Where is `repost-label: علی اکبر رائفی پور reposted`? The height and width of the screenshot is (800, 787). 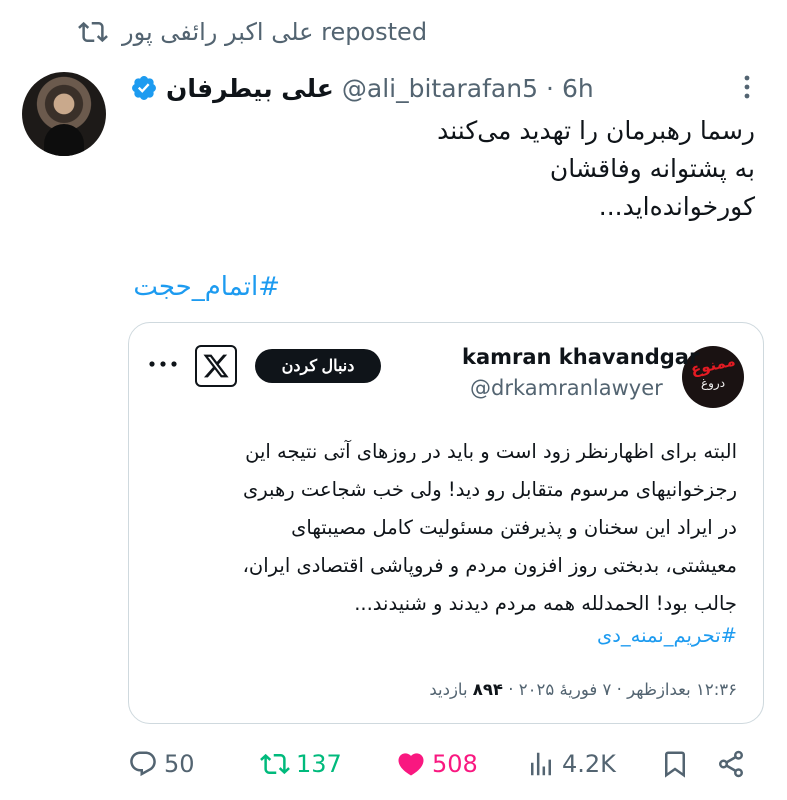 repost-label: علی اکبر رائفی پور reposted is located at coordinates (275, 32).